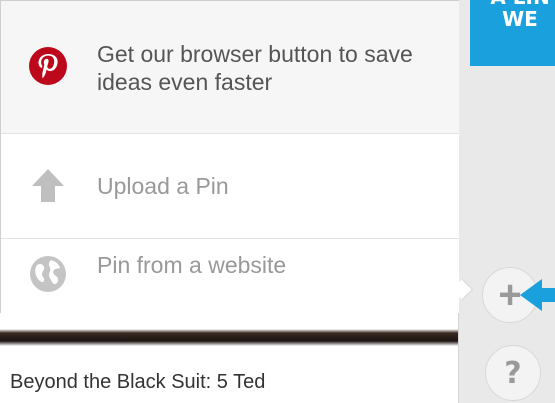 The height and width of the screenshot is (403, 555). I want to click on help-button: ?, so click(513, 373).